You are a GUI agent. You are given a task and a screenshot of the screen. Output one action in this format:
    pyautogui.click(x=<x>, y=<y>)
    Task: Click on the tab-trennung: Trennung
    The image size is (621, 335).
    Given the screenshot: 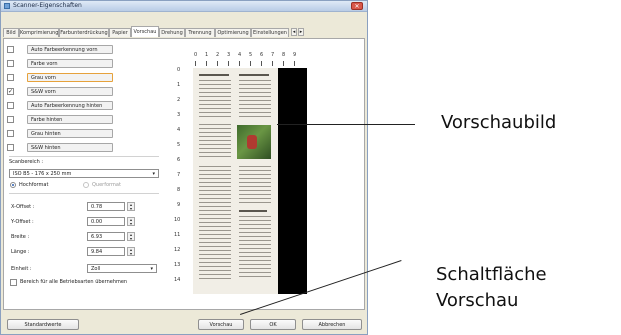 What is the action you would take?
    pyautogui.click(x=200, y=32)
    